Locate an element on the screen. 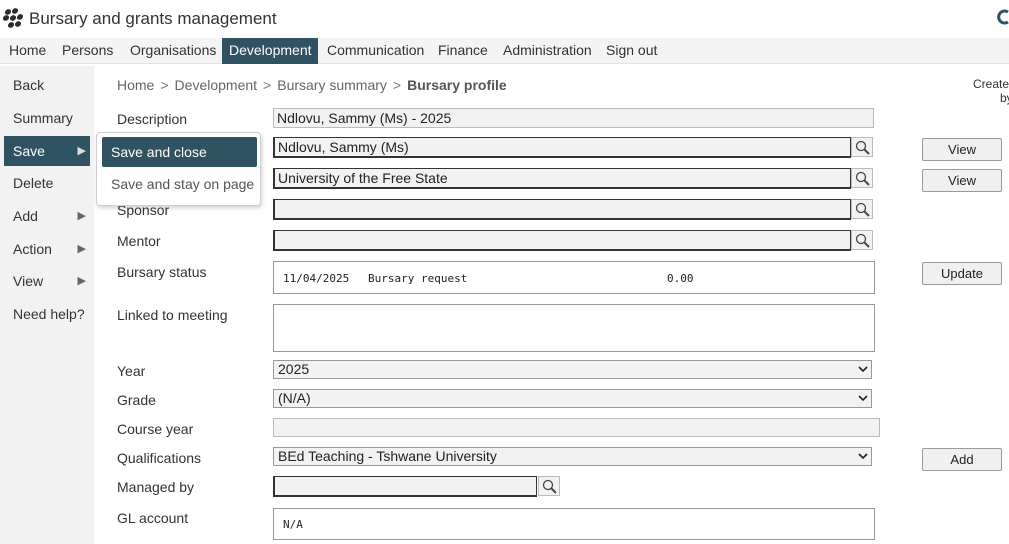  nav-home: Home is located at coordinates (27, 51).